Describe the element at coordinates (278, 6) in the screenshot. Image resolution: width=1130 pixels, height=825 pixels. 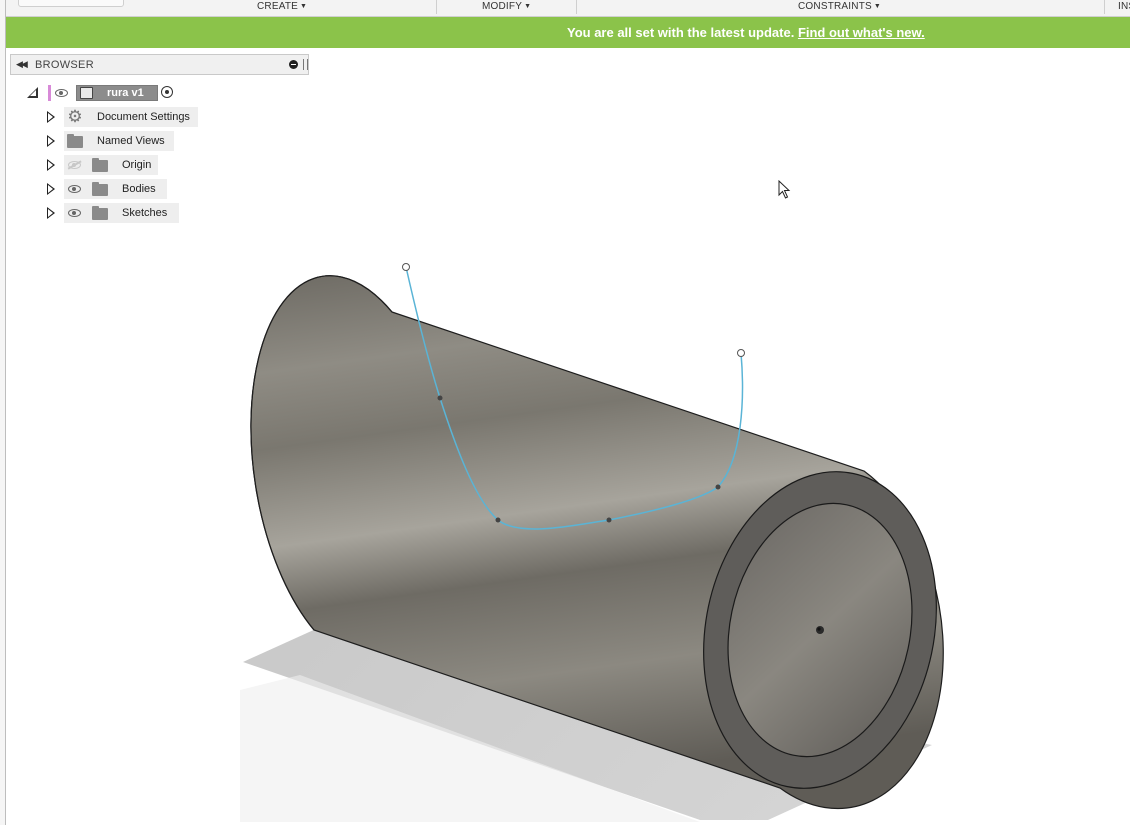
I see `create-menu-label: CREATE` at that location.